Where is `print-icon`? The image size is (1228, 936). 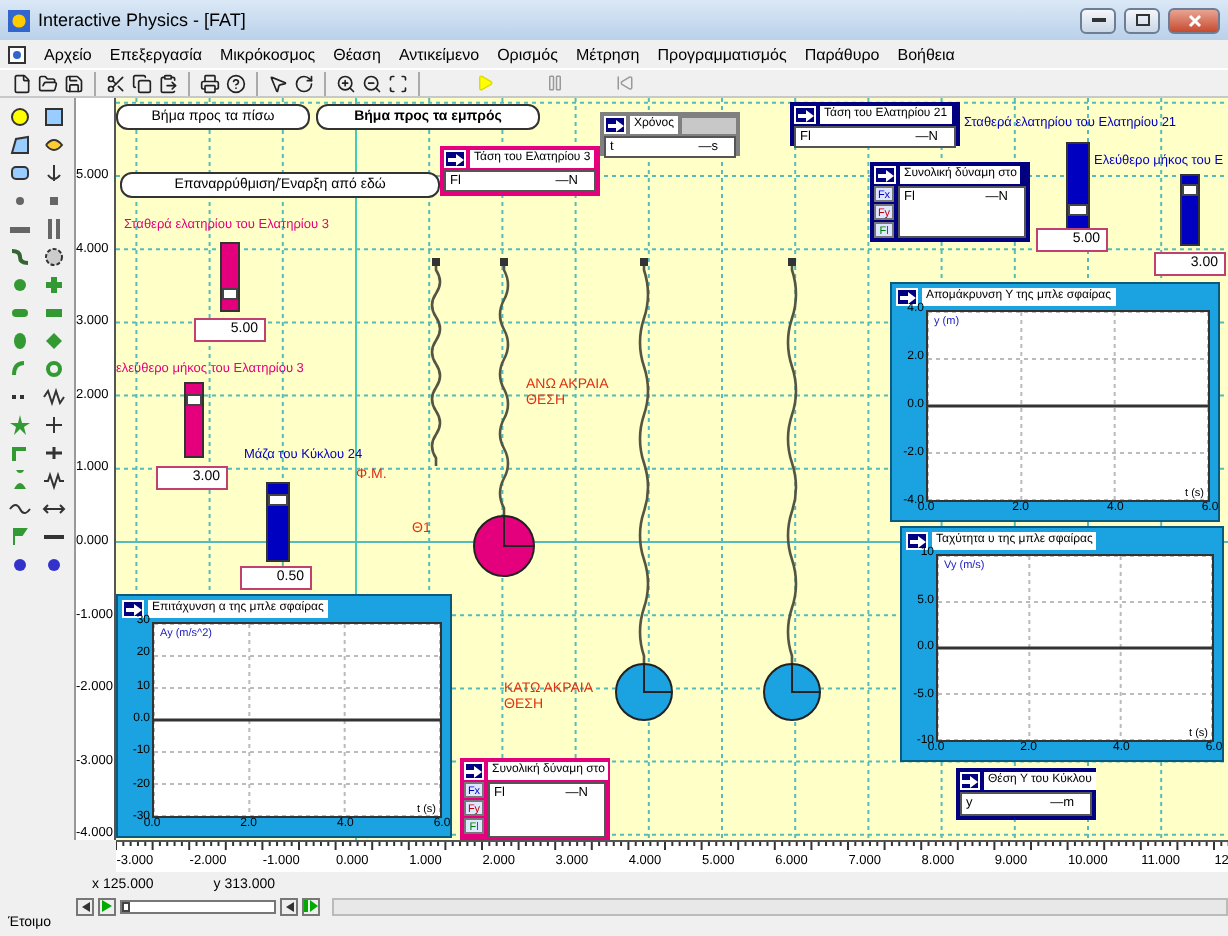 print-icon is located at coordinates (210, 83).